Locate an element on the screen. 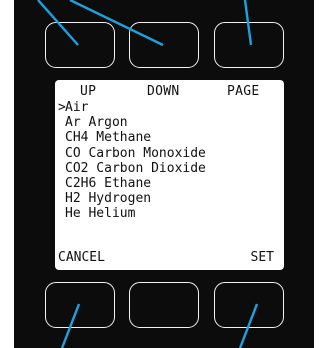 This screenshot has height=348, width=323. gas-list-item: H2 Hydrogen is located at coordinates (132, 198).